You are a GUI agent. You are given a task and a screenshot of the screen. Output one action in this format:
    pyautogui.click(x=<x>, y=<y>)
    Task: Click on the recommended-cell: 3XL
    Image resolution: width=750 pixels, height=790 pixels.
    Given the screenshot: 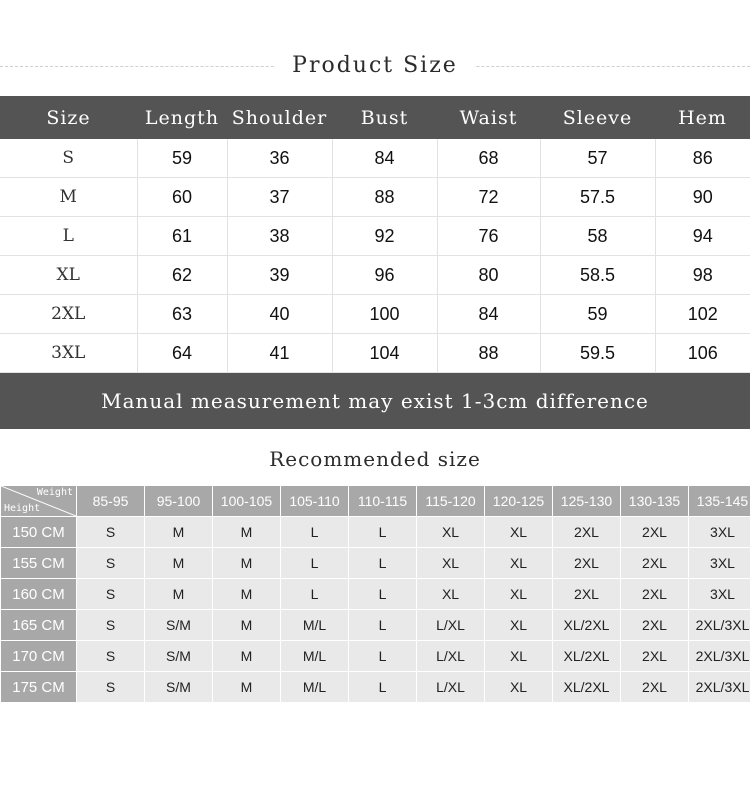 What is the action you would take?
    pyautogui.click(x=719, y=563)
    